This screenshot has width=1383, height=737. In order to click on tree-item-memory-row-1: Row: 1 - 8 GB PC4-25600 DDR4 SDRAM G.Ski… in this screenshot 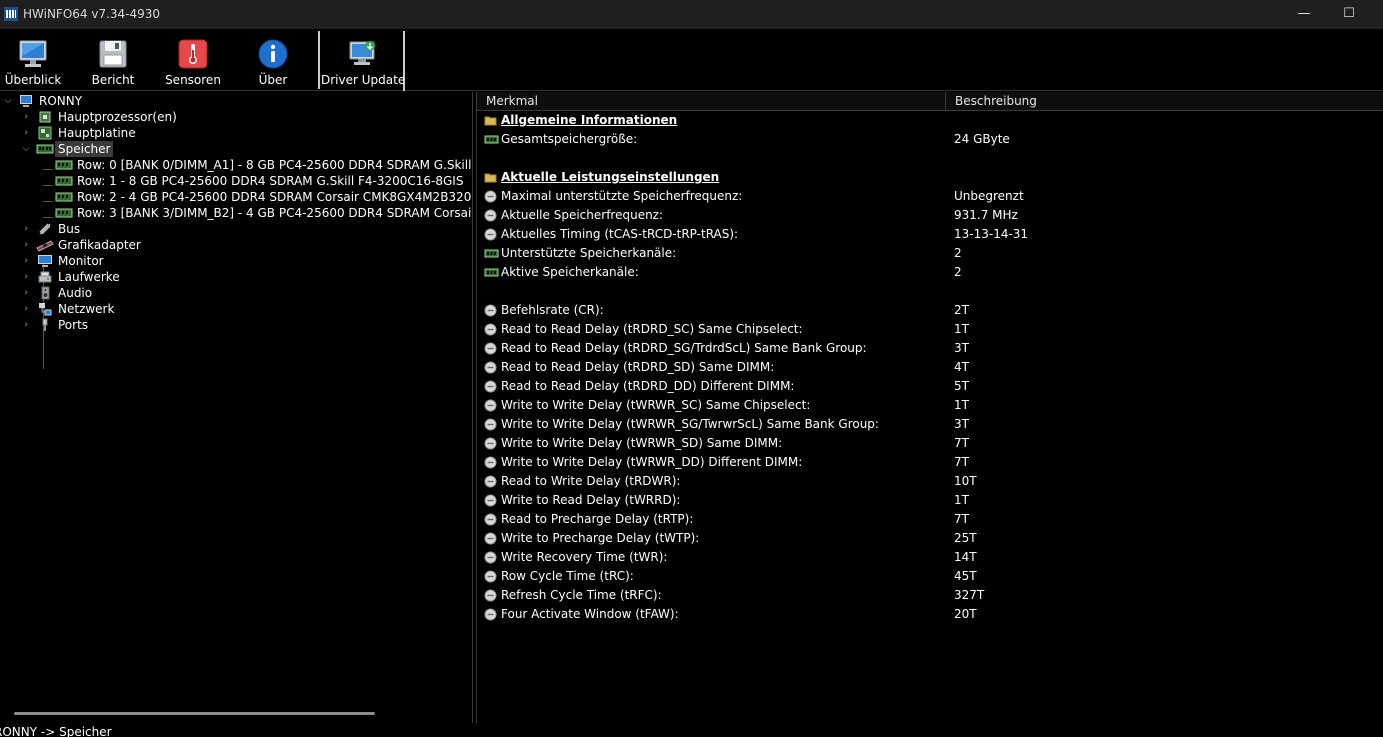, I will do `click(236, 181)`.